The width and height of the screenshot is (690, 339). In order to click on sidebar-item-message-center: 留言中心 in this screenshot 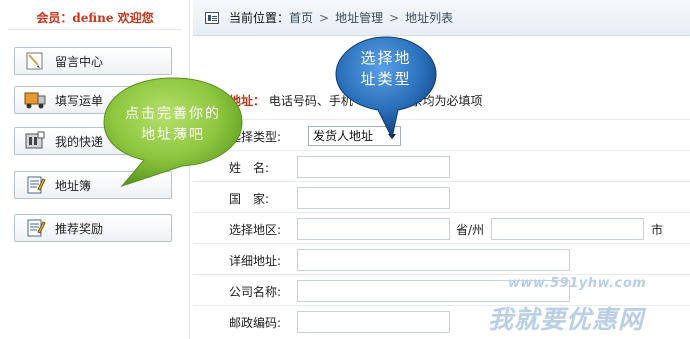, I will do `click(93, 61)`.